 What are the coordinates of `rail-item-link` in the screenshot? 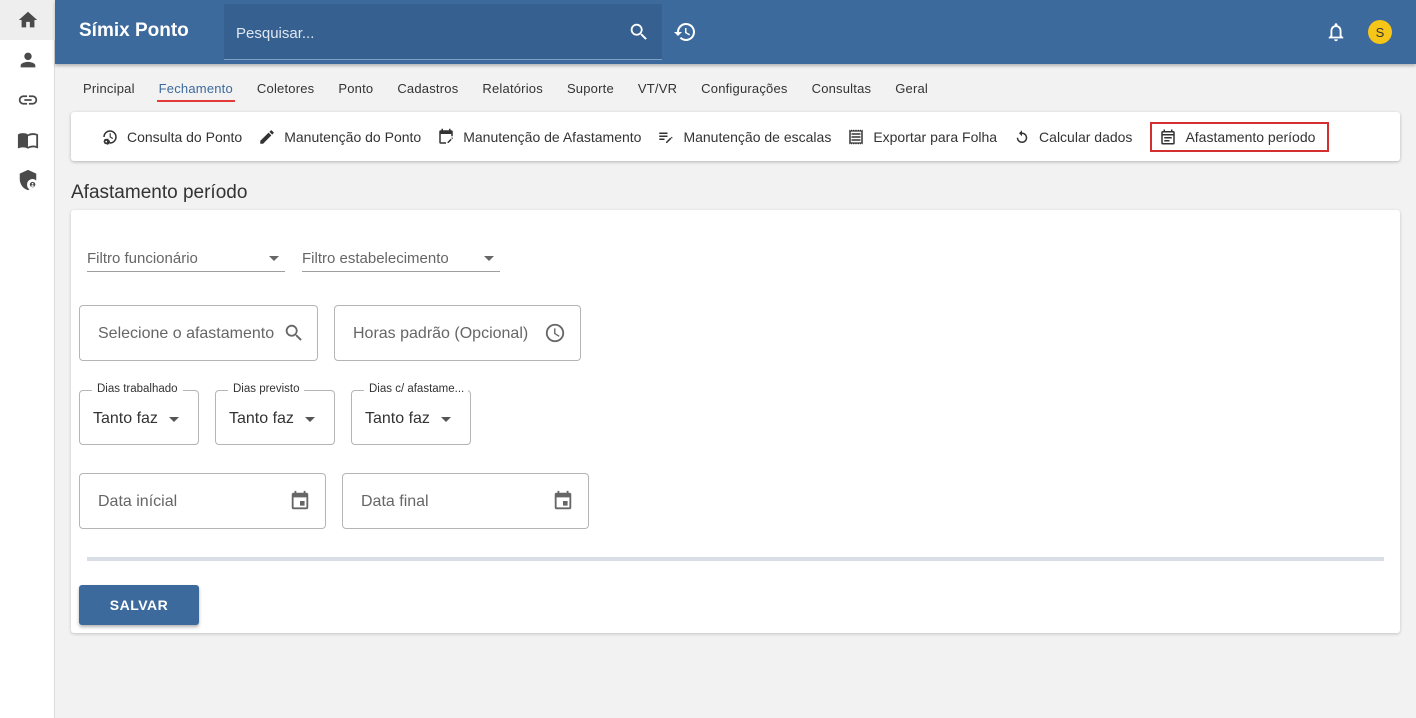 It's located at (27, 100).